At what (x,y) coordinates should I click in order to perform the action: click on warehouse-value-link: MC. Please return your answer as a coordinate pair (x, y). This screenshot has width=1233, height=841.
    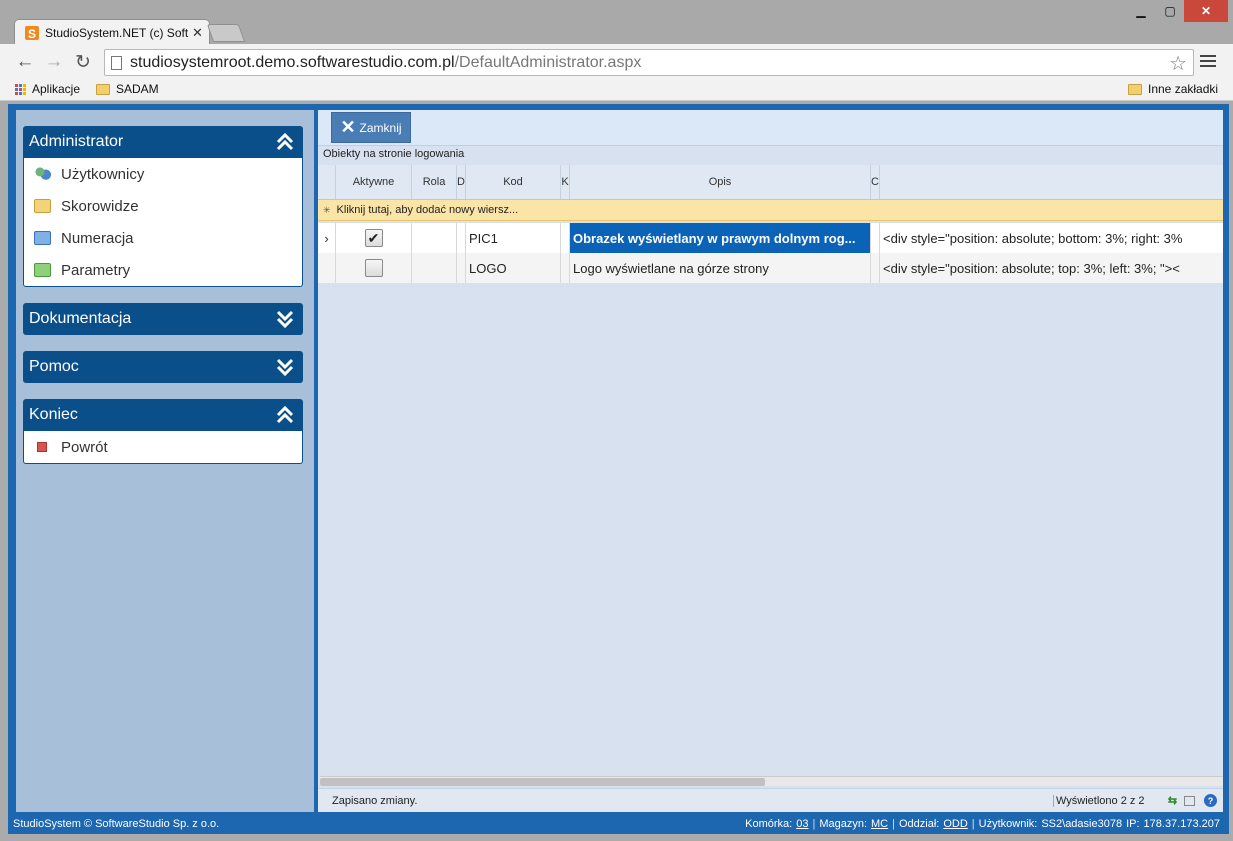
    Looking at the image, I should click on (879, 824).